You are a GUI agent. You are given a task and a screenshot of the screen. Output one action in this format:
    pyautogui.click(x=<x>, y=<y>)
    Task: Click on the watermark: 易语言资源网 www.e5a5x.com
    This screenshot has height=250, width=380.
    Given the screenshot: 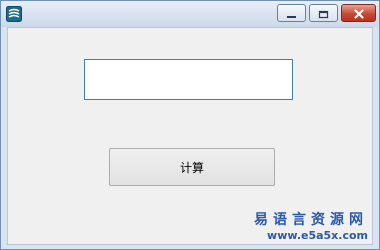 What is the action you would take?
    pyautogui.click(x=311, y=227)
    